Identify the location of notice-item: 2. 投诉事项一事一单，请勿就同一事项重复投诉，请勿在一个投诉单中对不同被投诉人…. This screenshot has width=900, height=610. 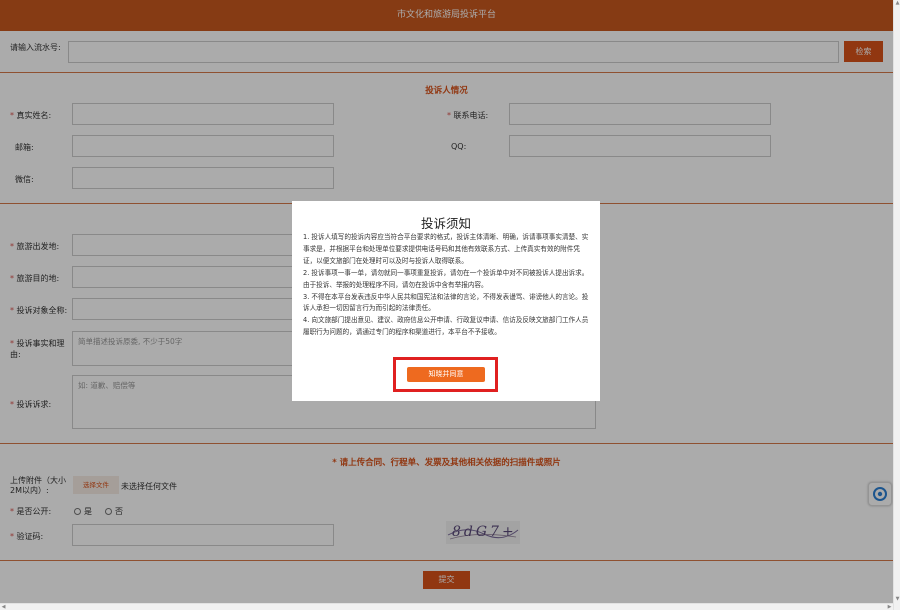
(446, 278).